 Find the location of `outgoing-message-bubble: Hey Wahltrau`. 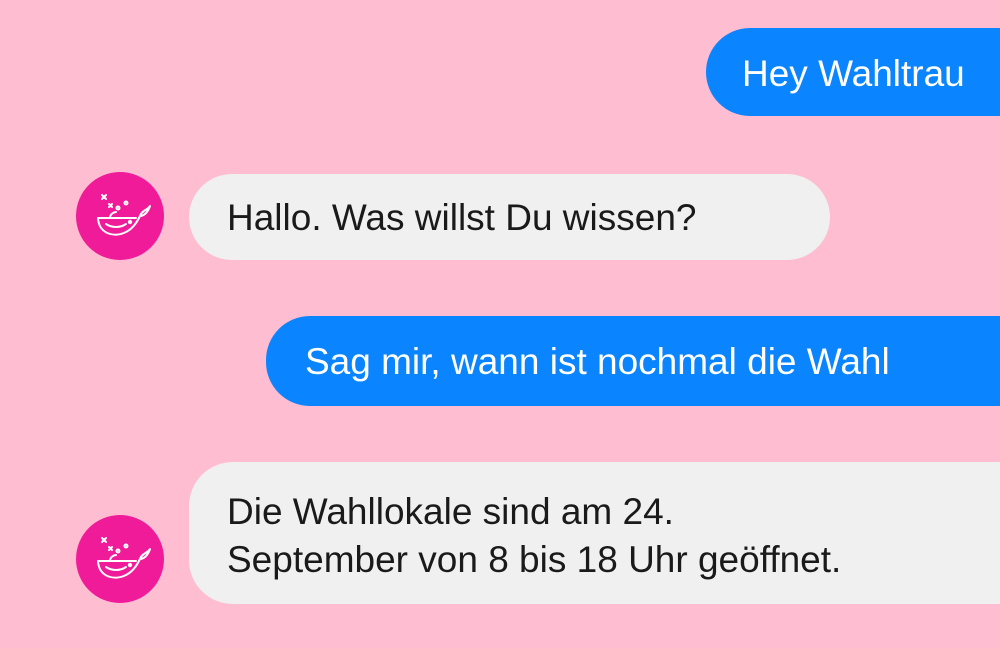

outgoing-message-bubble: Hey Wahltrau is located at coordinates (853, 72).